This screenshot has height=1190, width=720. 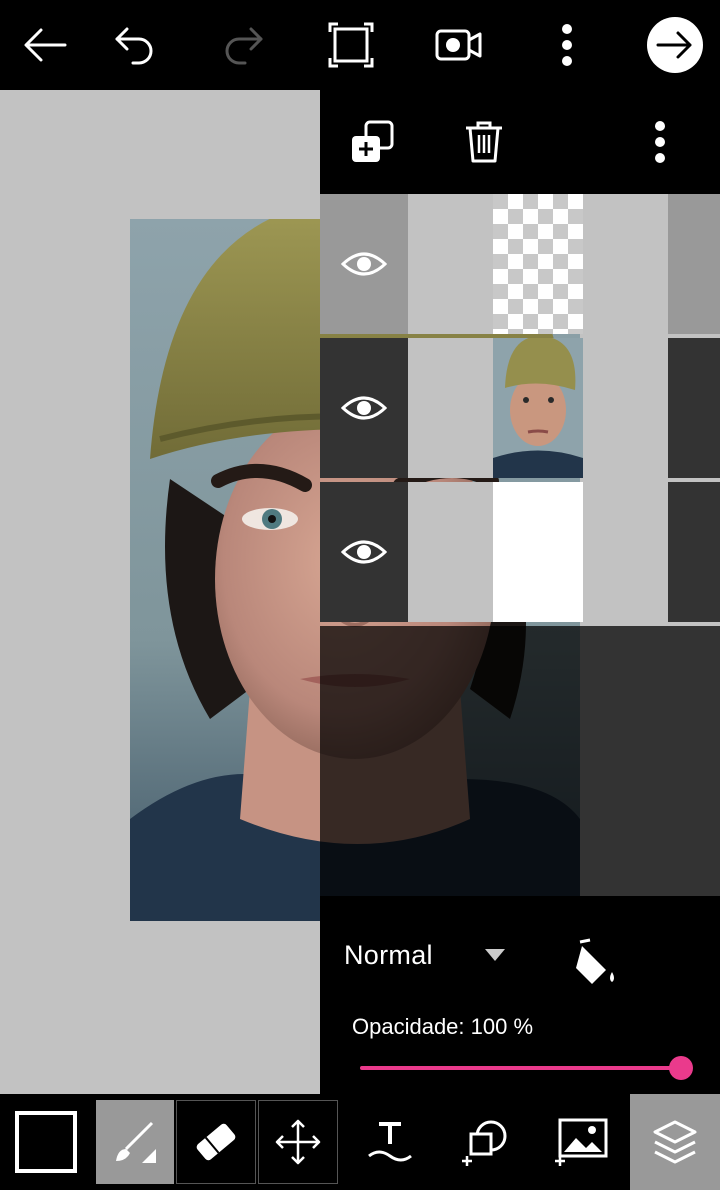 What do you see at coordinates (681, 1068) in the screenshot?
I see `opacity-slider-handle` at bounding box center [681, 1068].